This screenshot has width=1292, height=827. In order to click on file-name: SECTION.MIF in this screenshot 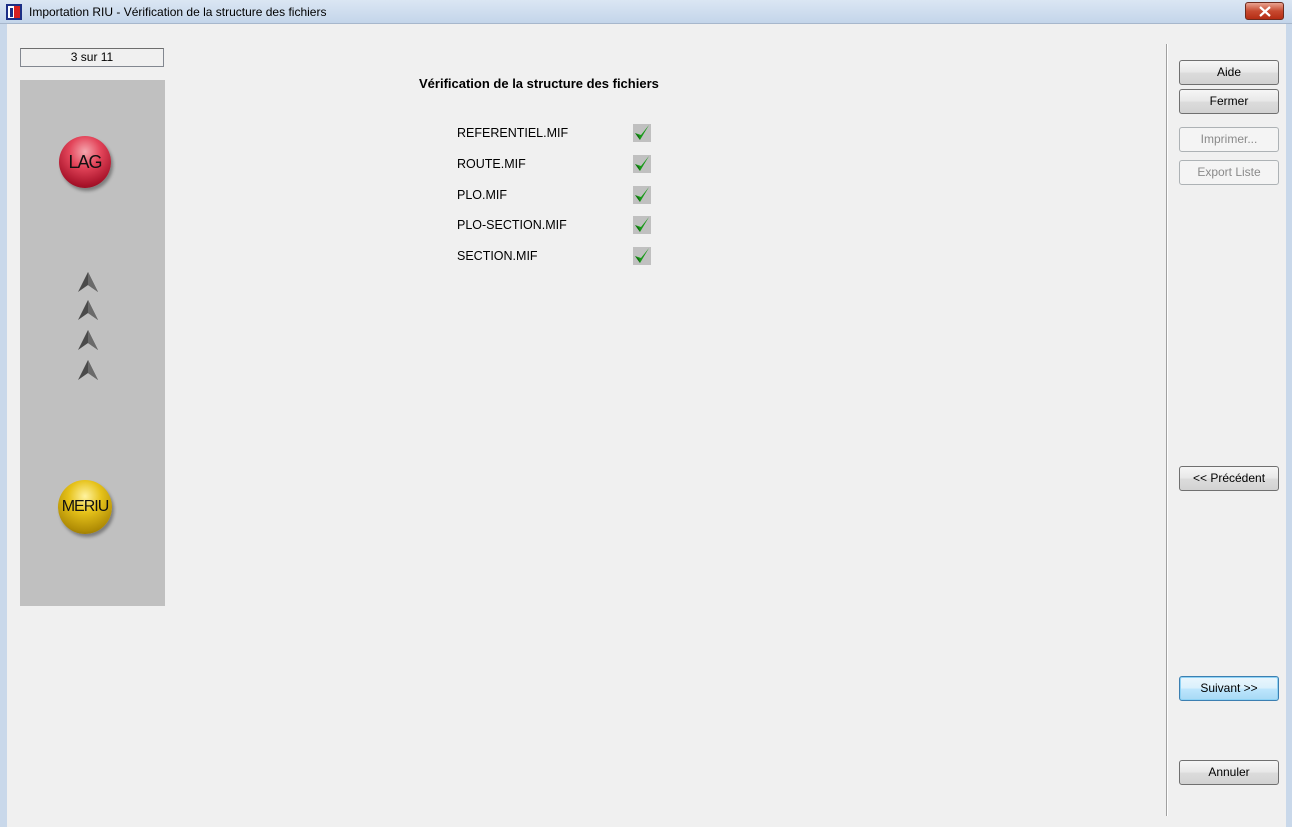, I will do `click(497, 256)`.